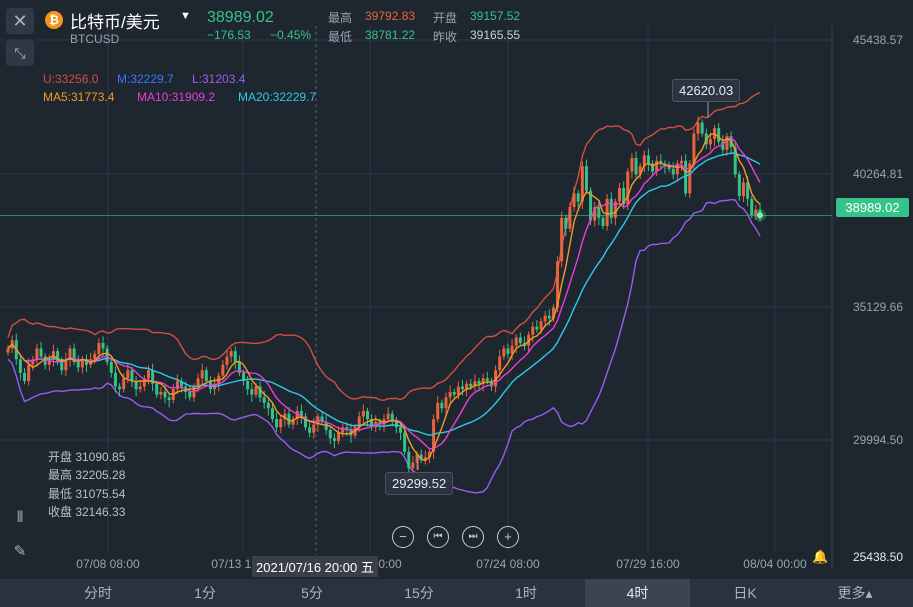 The width and height of the screenshot is (913, 607). Describe the element at coordinates (473, 537) in the screenshot. I see `scroll-end-icon: ⏭` at that location.